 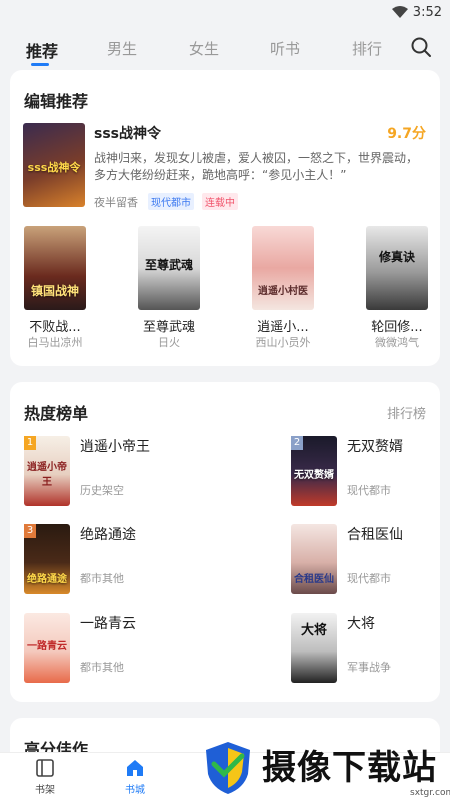 What do you see at coordinates (406, 412) in the screenshot?
I see `ranking-link: 排行榜` at bounding box center [406, 412].